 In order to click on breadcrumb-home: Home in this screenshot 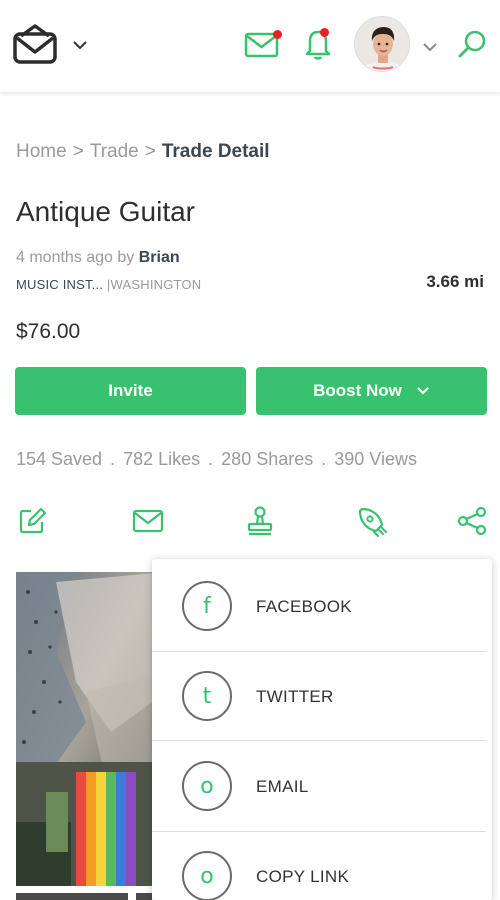, I will do `click(41, 151)`.